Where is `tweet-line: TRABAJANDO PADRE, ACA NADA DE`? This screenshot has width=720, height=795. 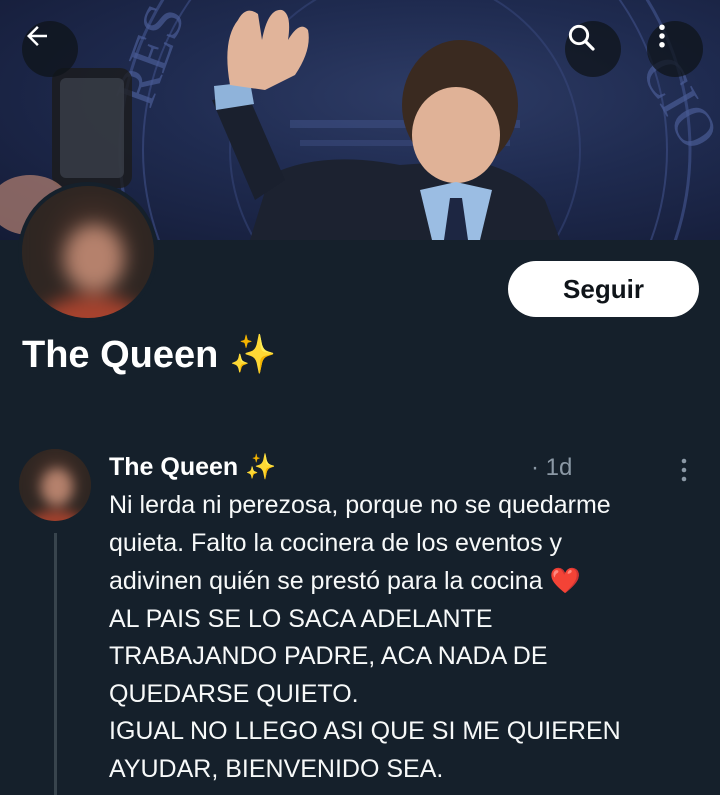 tweet-line: TRABAJANDO PADRE, ACA NADA DE is located at coordinates (328, 656).